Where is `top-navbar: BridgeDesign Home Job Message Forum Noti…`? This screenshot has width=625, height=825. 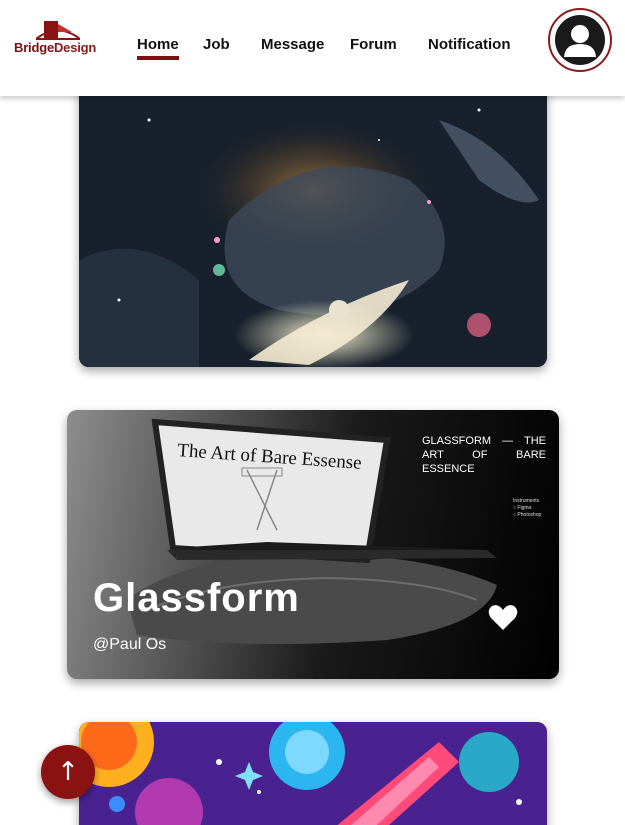
top-navbar: BridgeDesign Home Job Message Forum Noti… is located at coordinates (312, 48).